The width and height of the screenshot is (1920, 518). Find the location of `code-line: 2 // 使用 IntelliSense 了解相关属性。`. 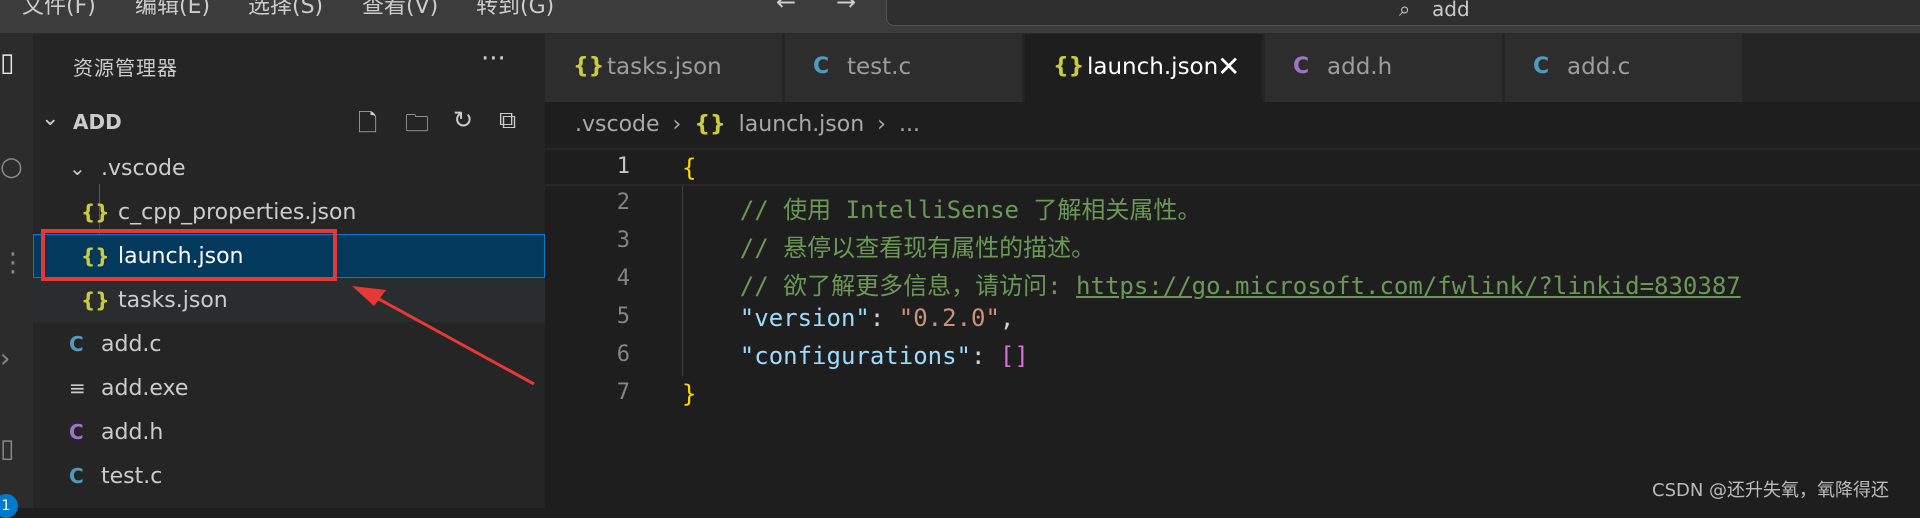

code-line: 2 // 使用 IntelliSense 了解相关属性。 is located at coordinates (1232, 205).